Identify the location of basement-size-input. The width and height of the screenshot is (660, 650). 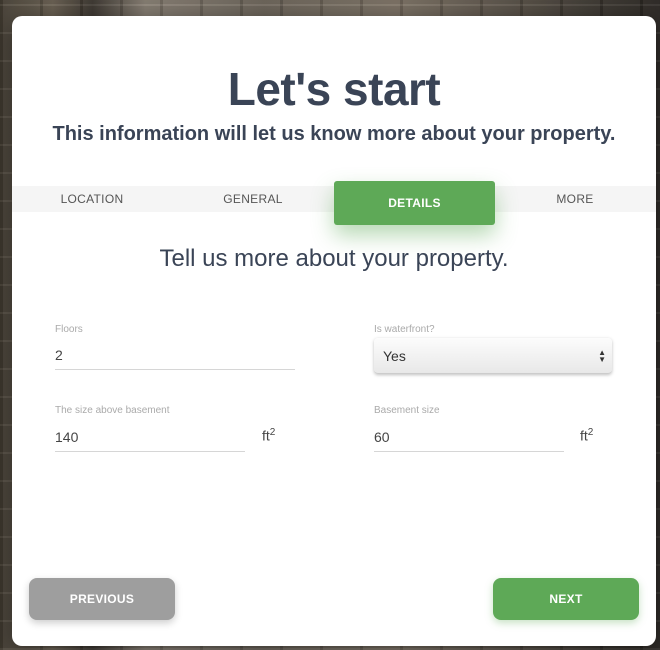
(469, 440).